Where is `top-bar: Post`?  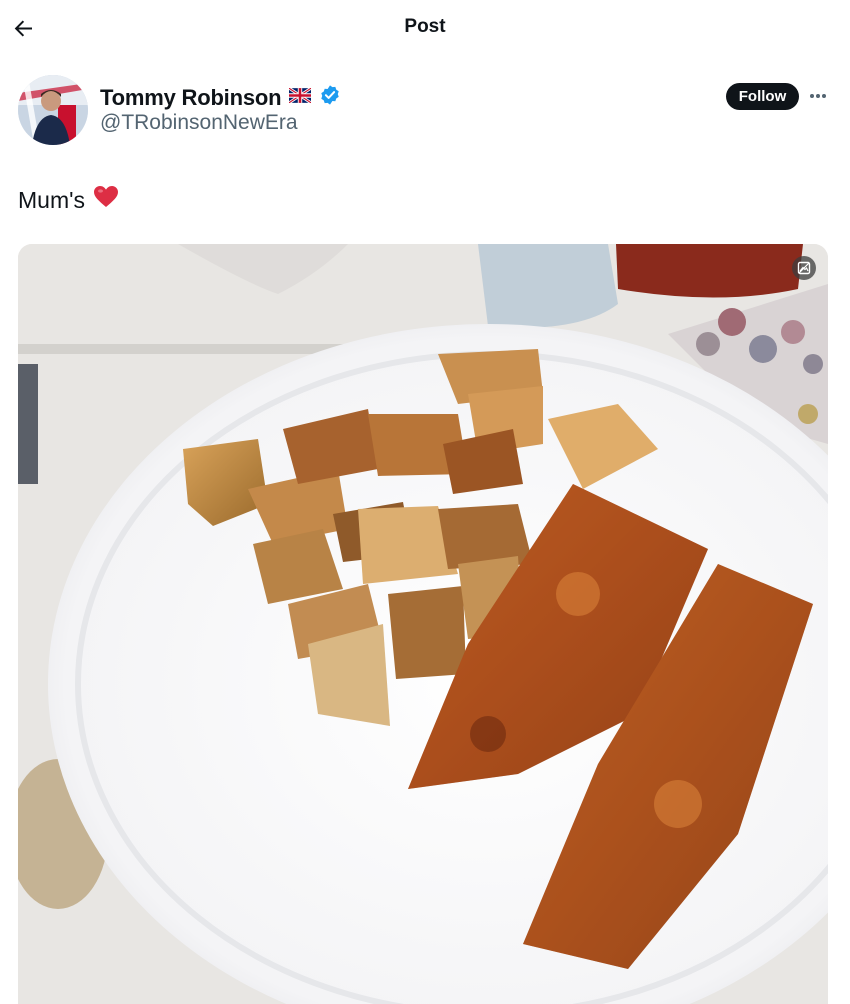
top-bar: Post is located at coordinates (425, 28).